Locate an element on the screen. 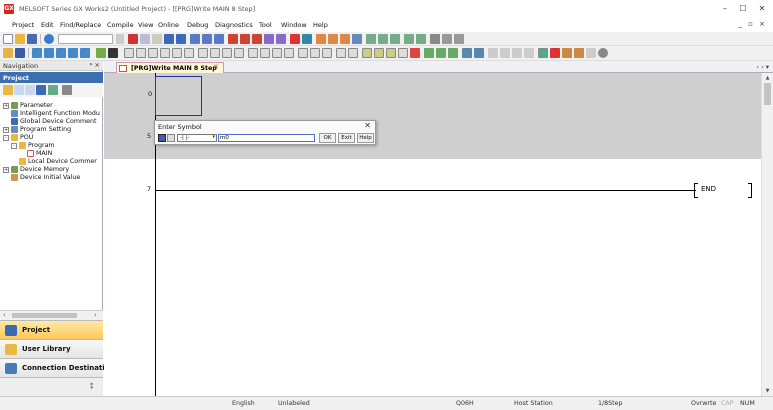 The width and height of the screenshot is (773, 410). nav-paste-icon is located at coordinates (30, 90).